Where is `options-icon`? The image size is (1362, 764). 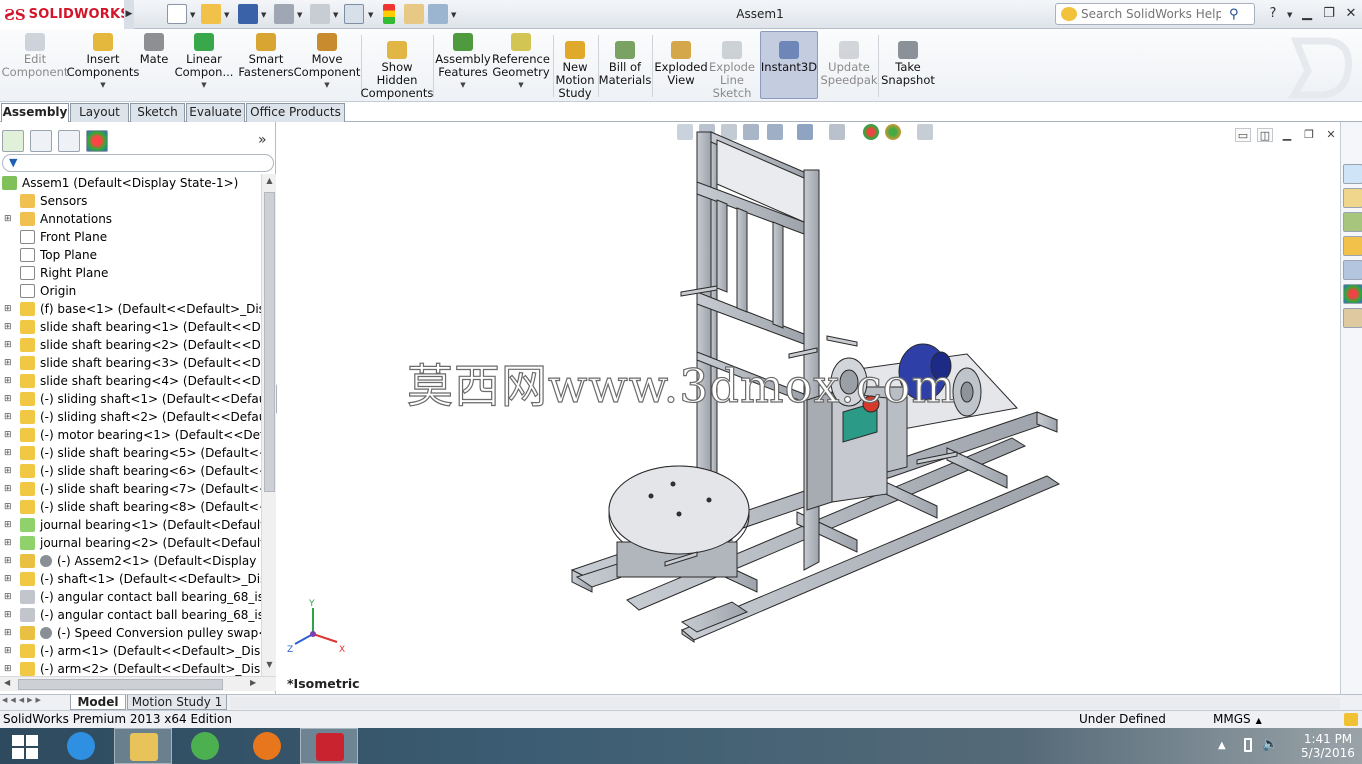 options-icon is located at coordinates (438, 14).